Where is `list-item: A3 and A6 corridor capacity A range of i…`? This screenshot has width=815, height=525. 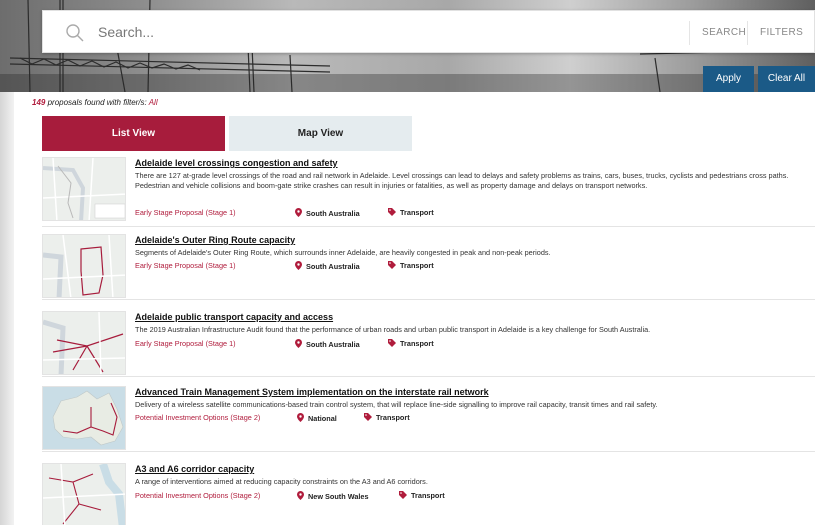
list-item: A3 and A6 corridor capacity A range of i… is located at coordinates (428, 494).